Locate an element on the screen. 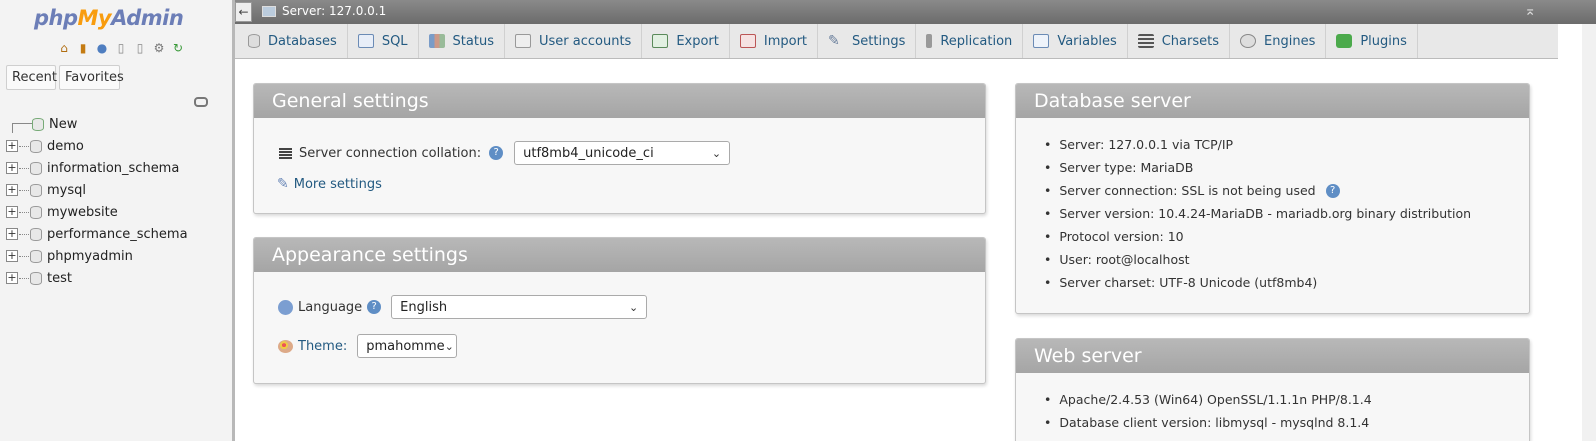  panel-title: Appearance settings is located at coordinates (619, 255).